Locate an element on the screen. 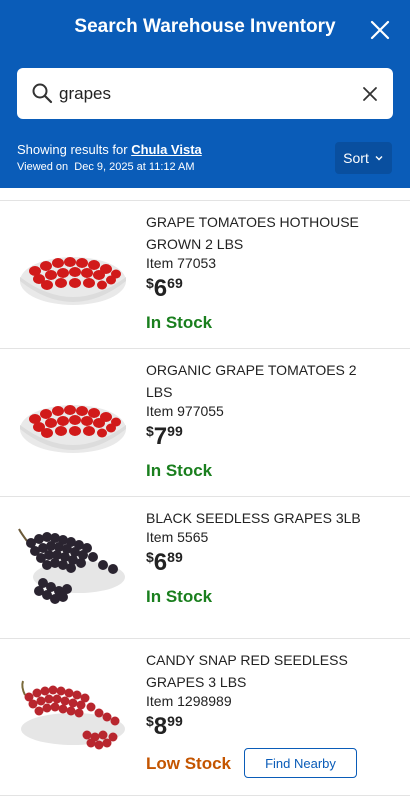 This screenshot has height=800, width=410. close-button is located at coordinates (380, 30).